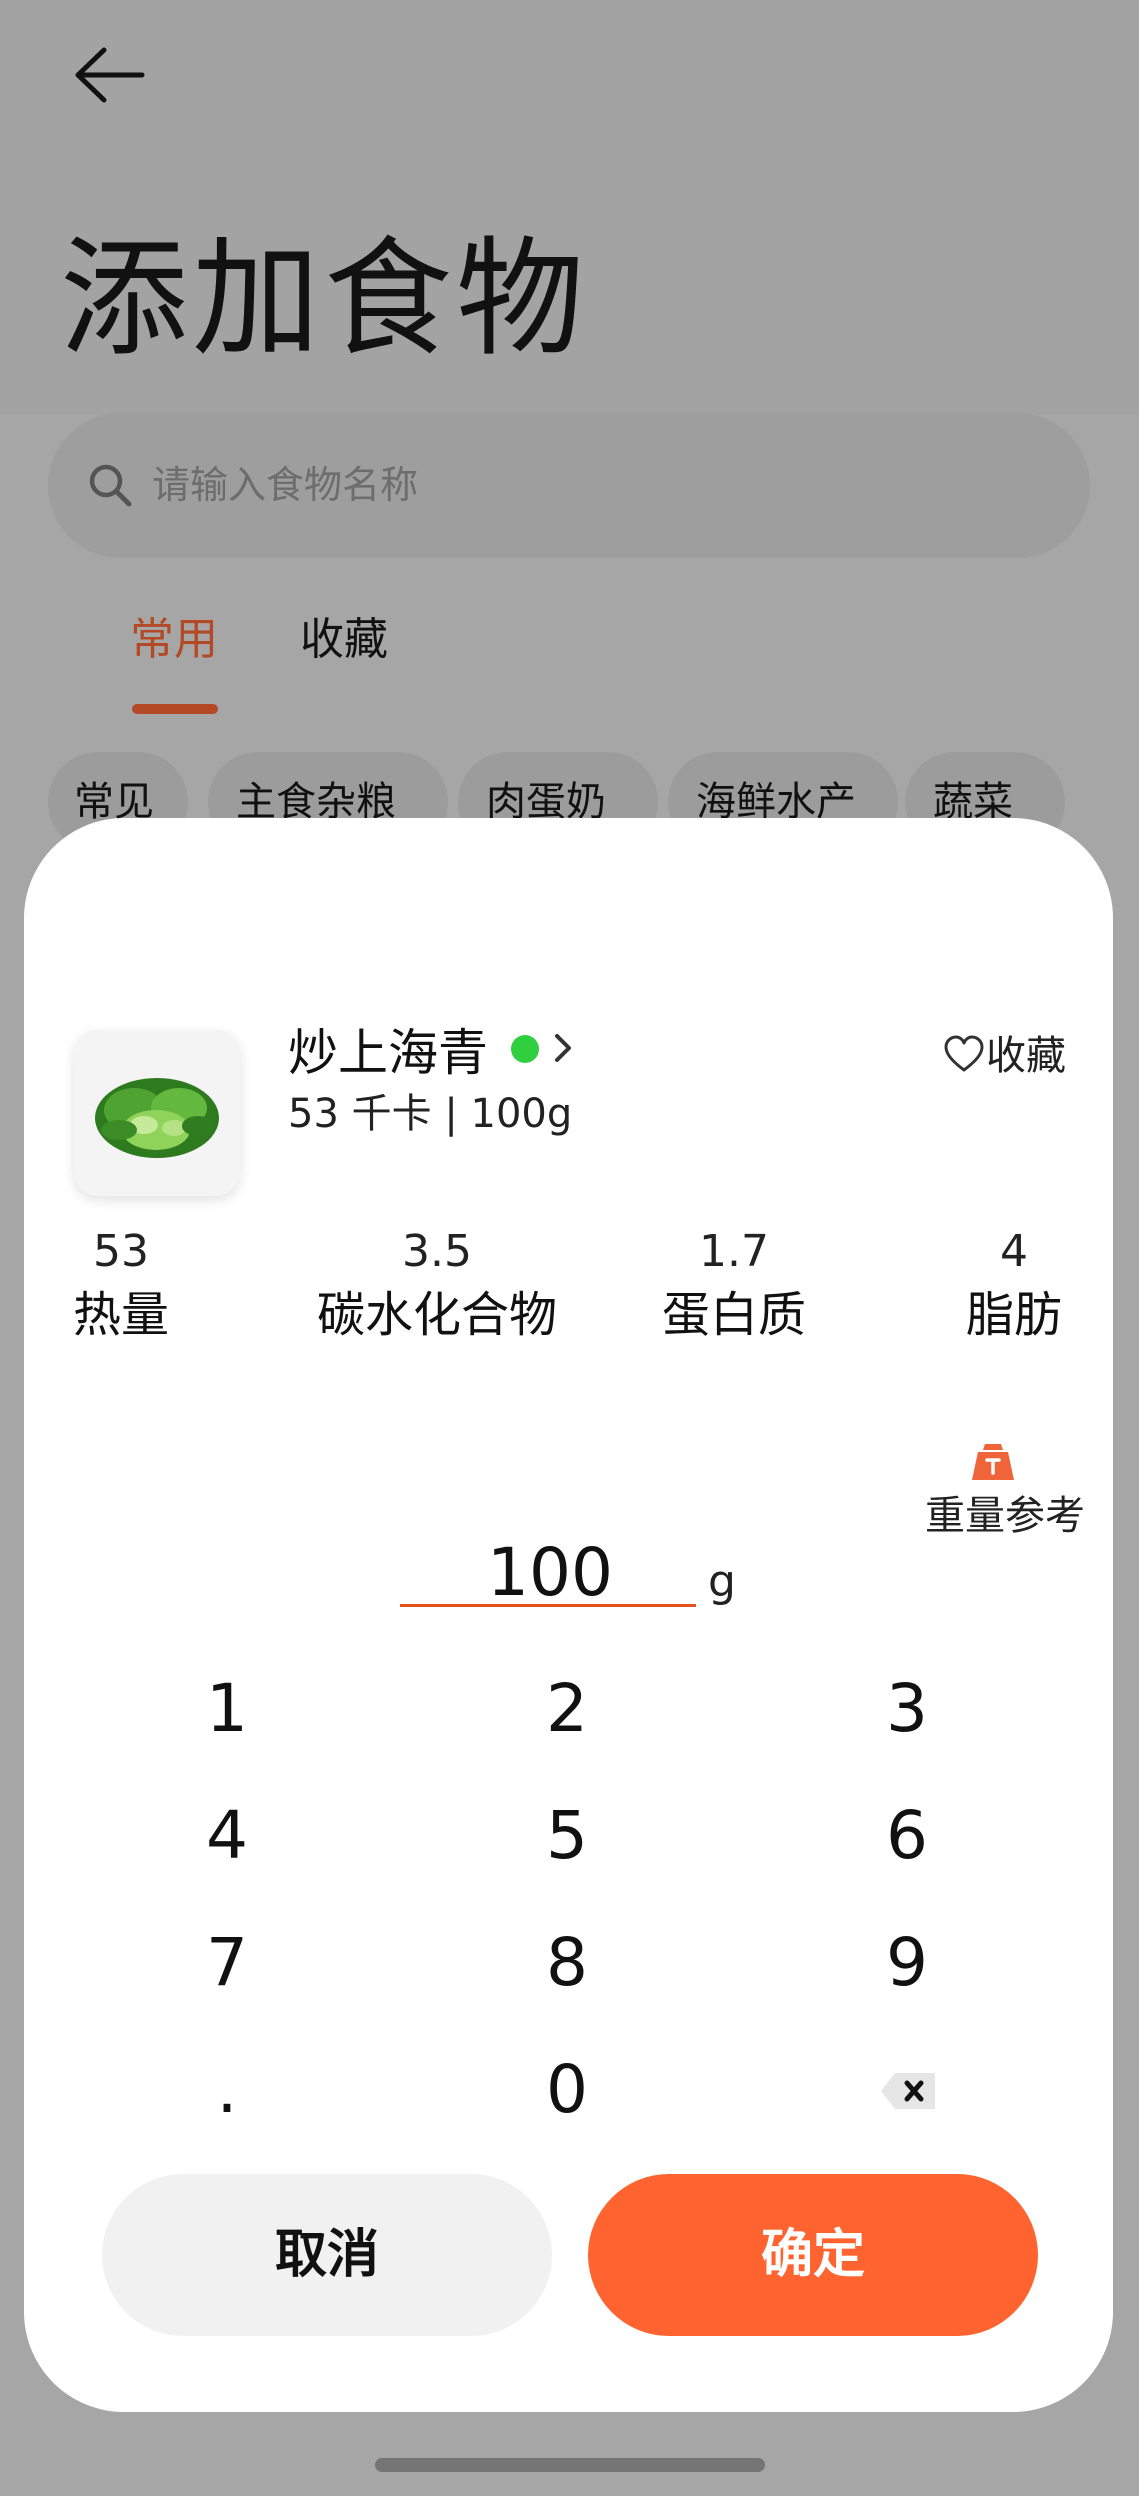 The image size is (1139, 2496). What do you see at coordinates (437, 1285) in the screenshot?
I see `nutrient-carbs: 3.5 碳水化合物` at bounding box center [437, 1285].